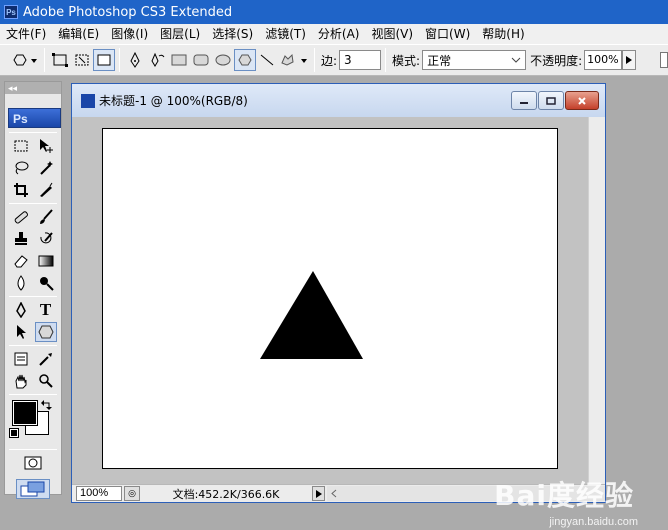  I want to click on dodge-icon, so click(46, 284).